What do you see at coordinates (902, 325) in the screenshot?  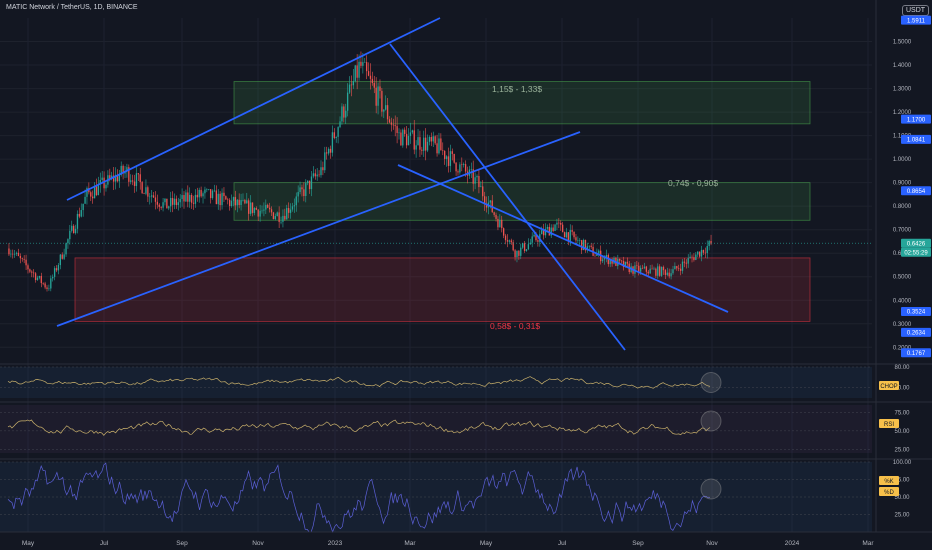 I see `price-tick-label: 0.3000` at bounding box center [902, 325].